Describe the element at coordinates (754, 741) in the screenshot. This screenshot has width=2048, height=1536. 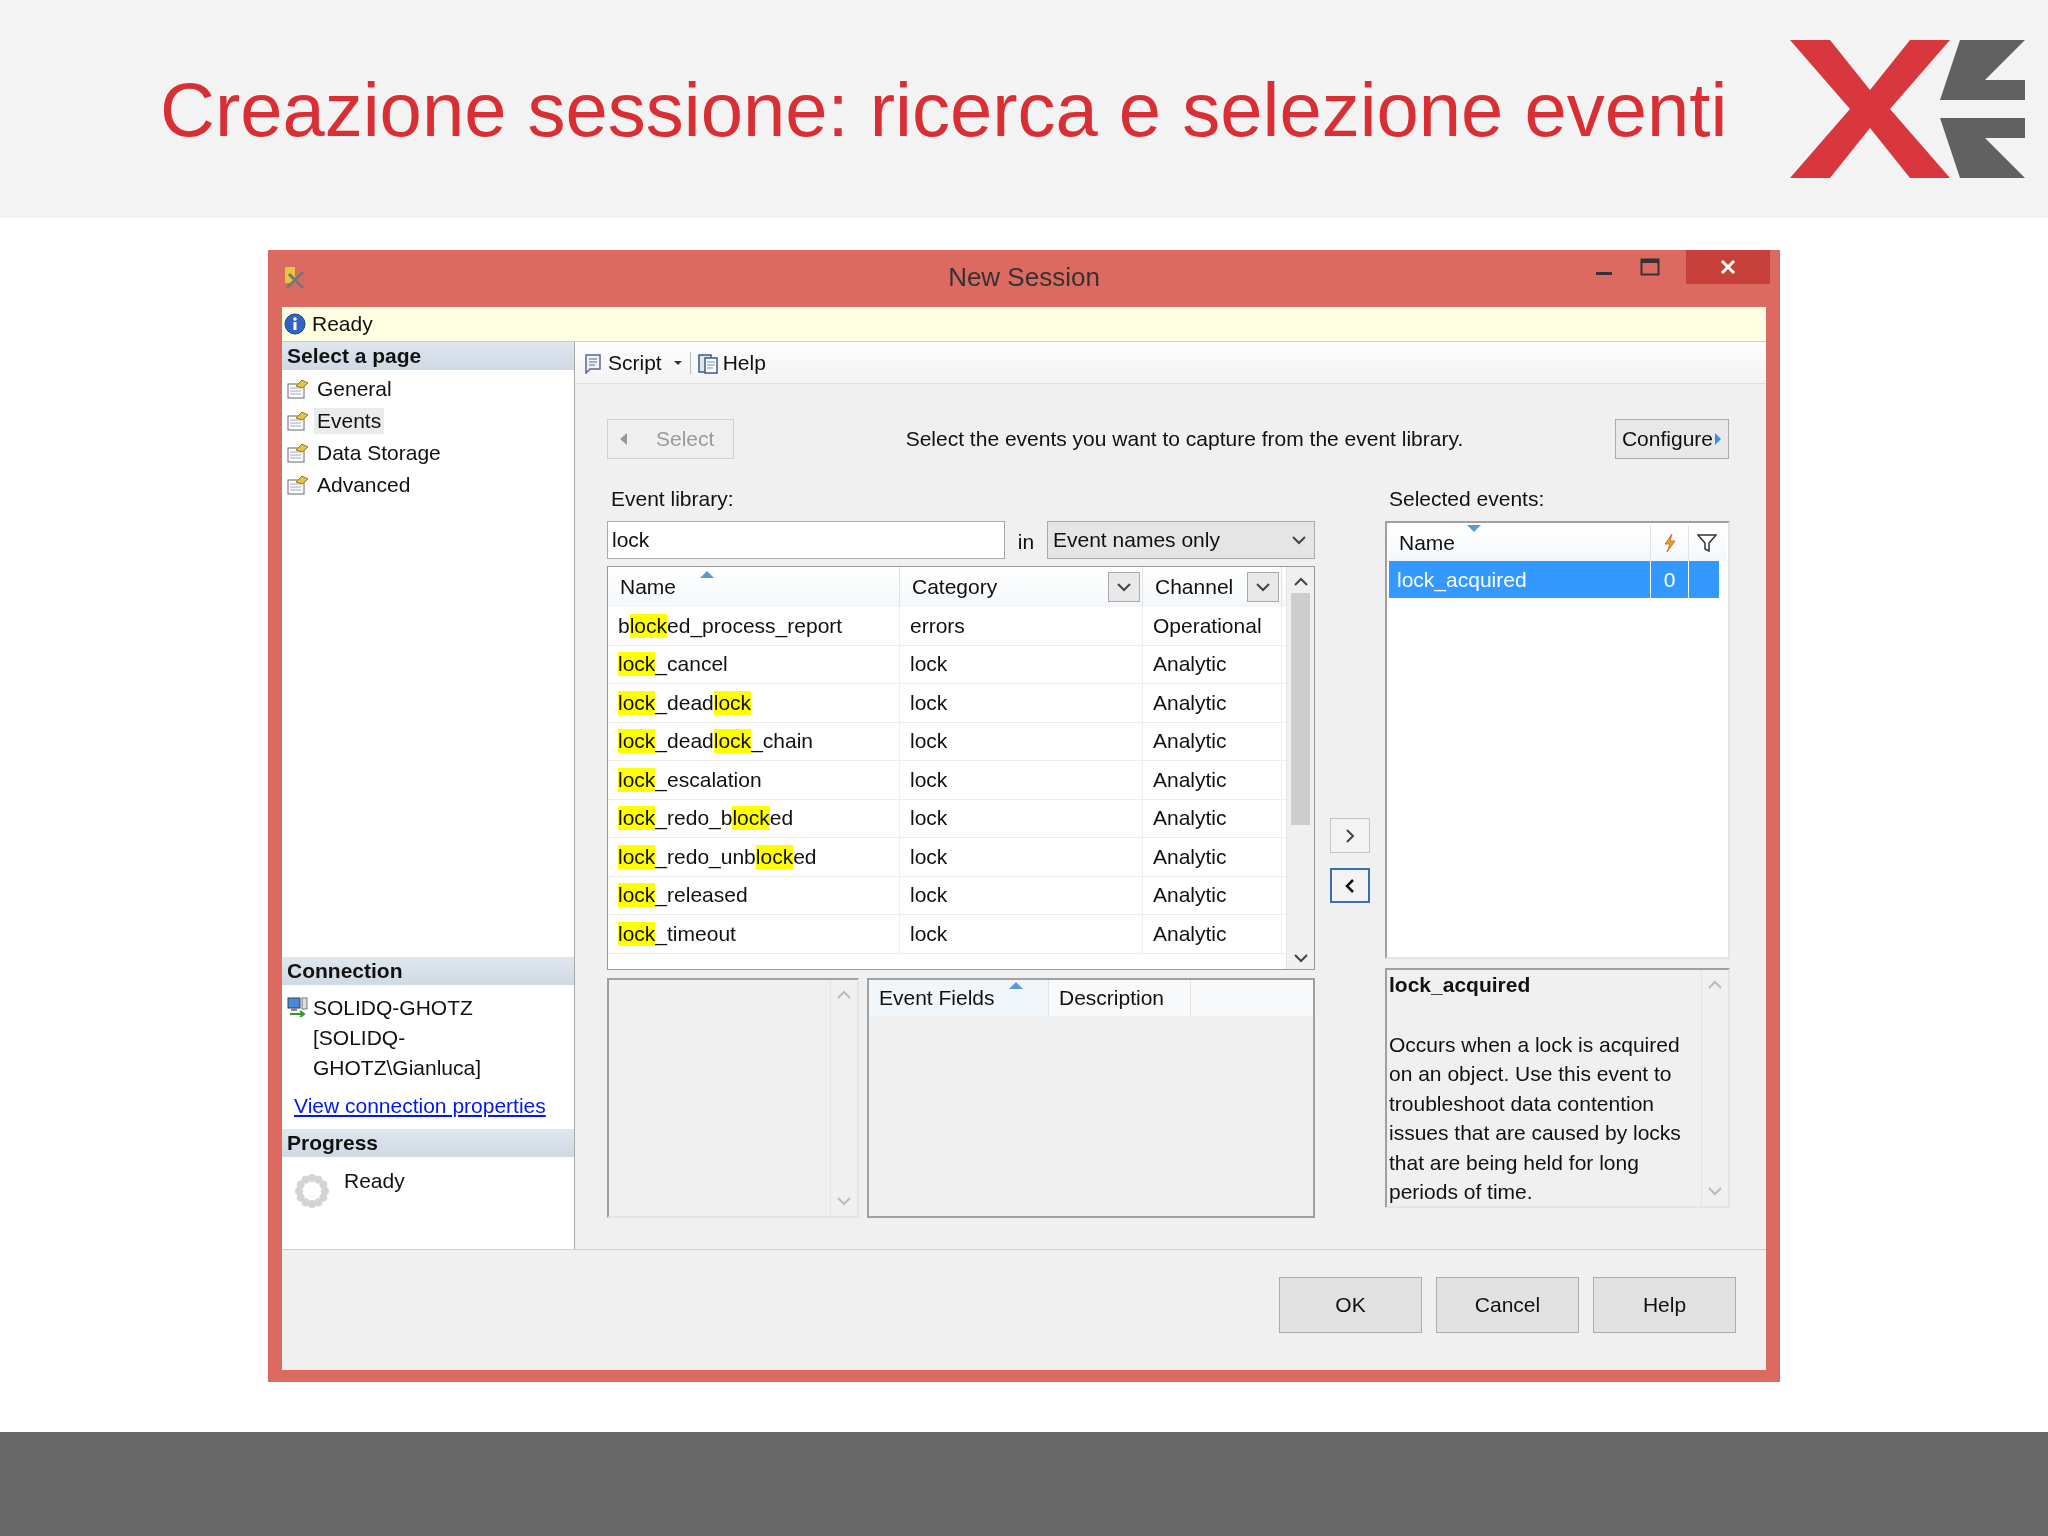
I see `table-cell: lock_deadlock_chain` at that location.